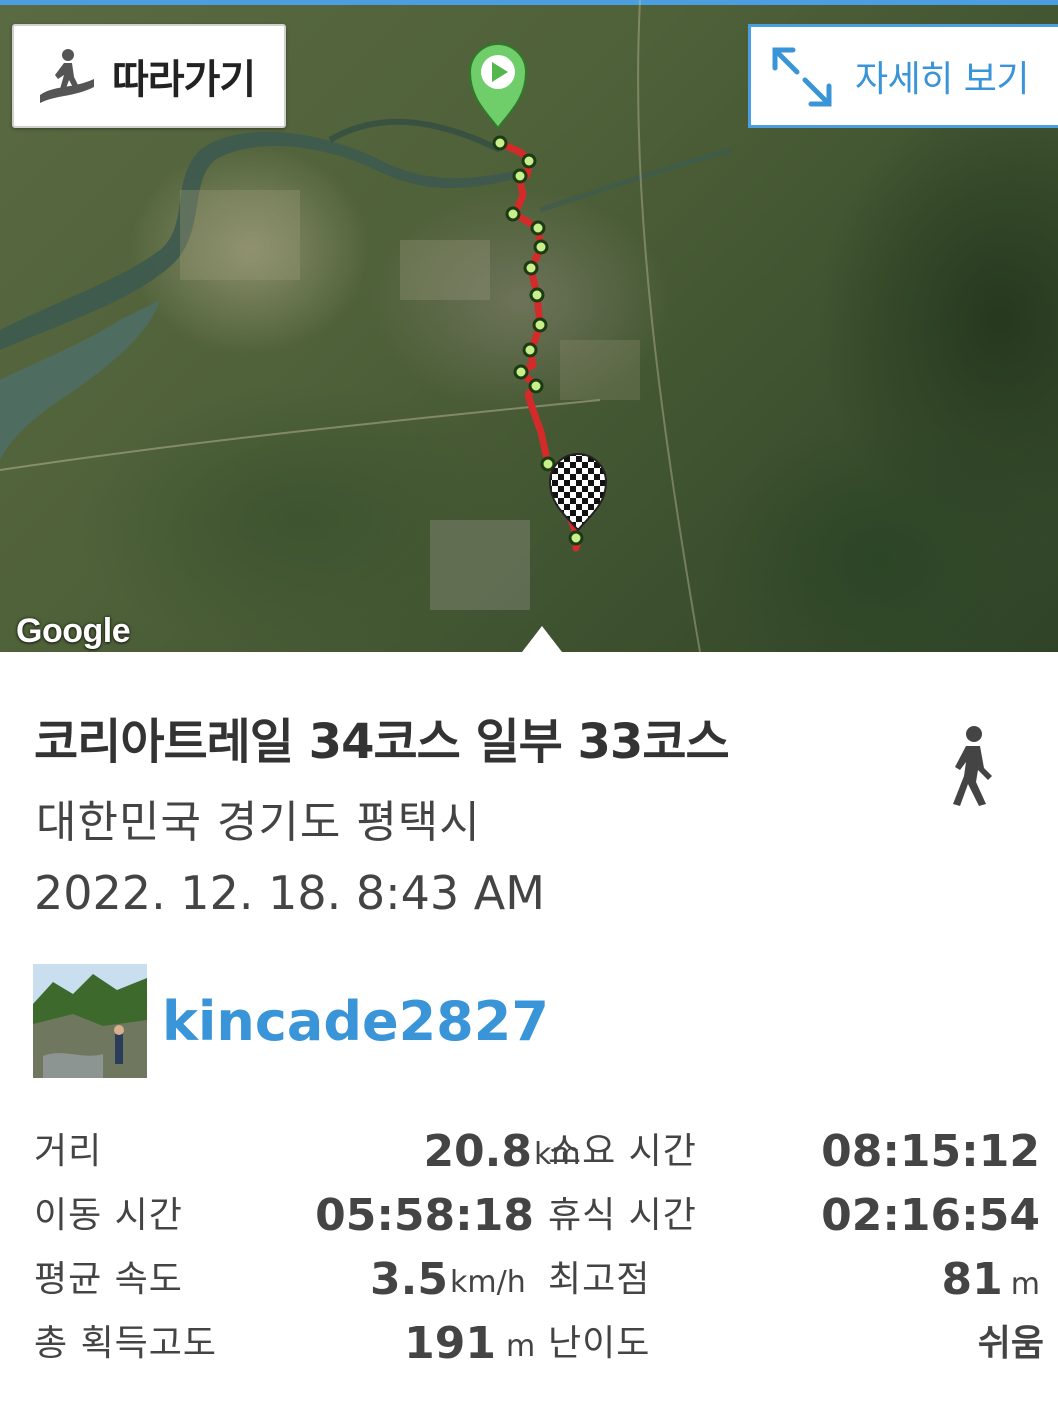 The width and height of the screenshot is (1058, 1402). What do you see at coordinates (972, 1279) in the screenshot?
I see `stat-value-number: 81` at bounding box center [972, 1279].